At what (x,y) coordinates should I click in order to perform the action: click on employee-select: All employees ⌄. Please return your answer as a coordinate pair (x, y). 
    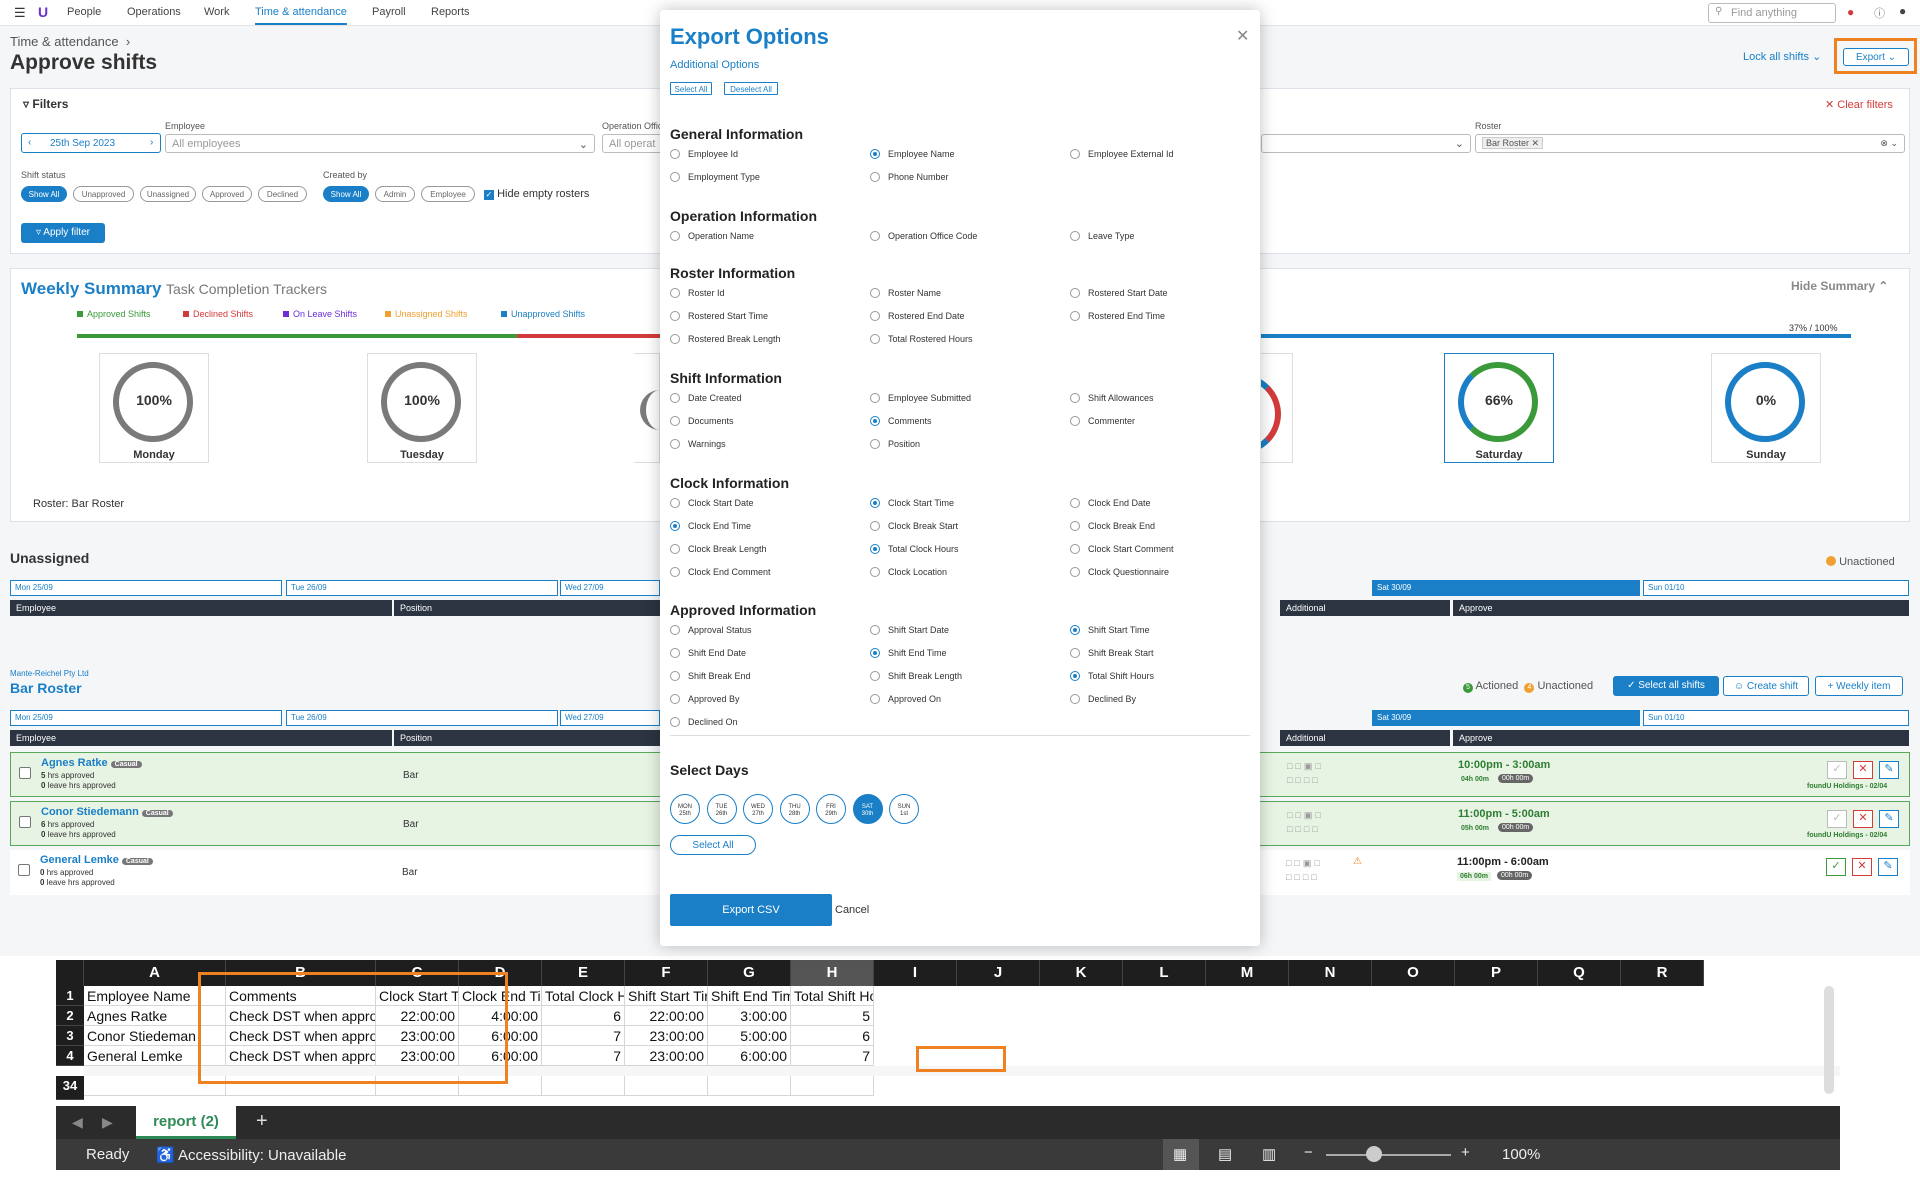
    Looking at the image, I should click on (380, 143).